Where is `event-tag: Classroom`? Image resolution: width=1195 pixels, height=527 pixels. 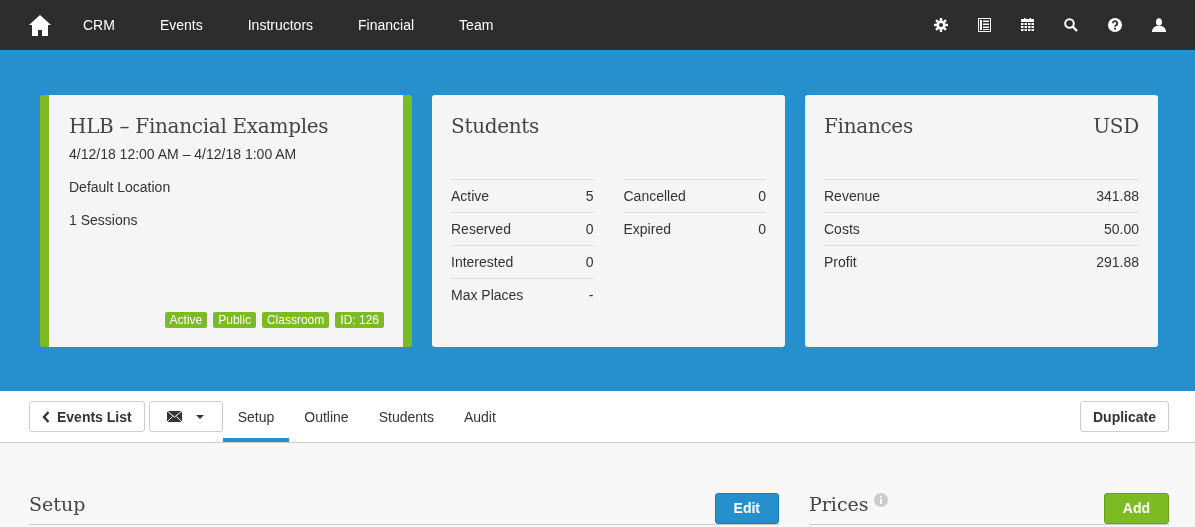
event-tag: Classroom is located at coordinates (295, 320).